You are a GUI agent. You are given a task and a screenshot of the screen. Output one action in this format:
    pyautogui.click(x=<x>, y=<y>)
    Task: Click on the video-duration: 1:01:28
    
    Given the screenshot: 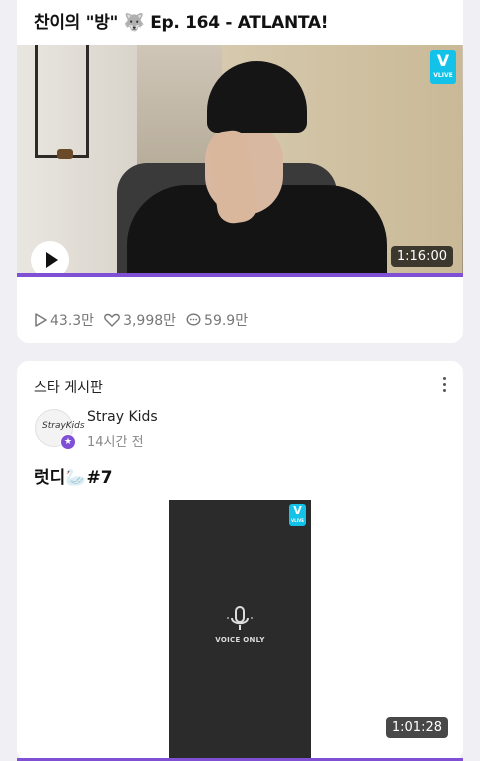 What is the action you would take?
    pyautogui.click(x=416, y=727)
    